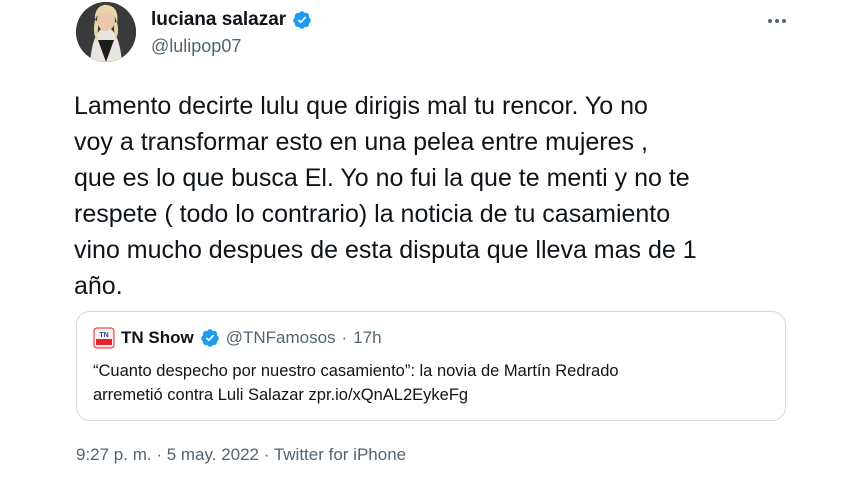 Image resolution: width=862 pixels, height=483 pixels. Describe the element at coordinates (114, 454) in the screenshot. I see `tweet-time: 9:27 p. m.` at that location.